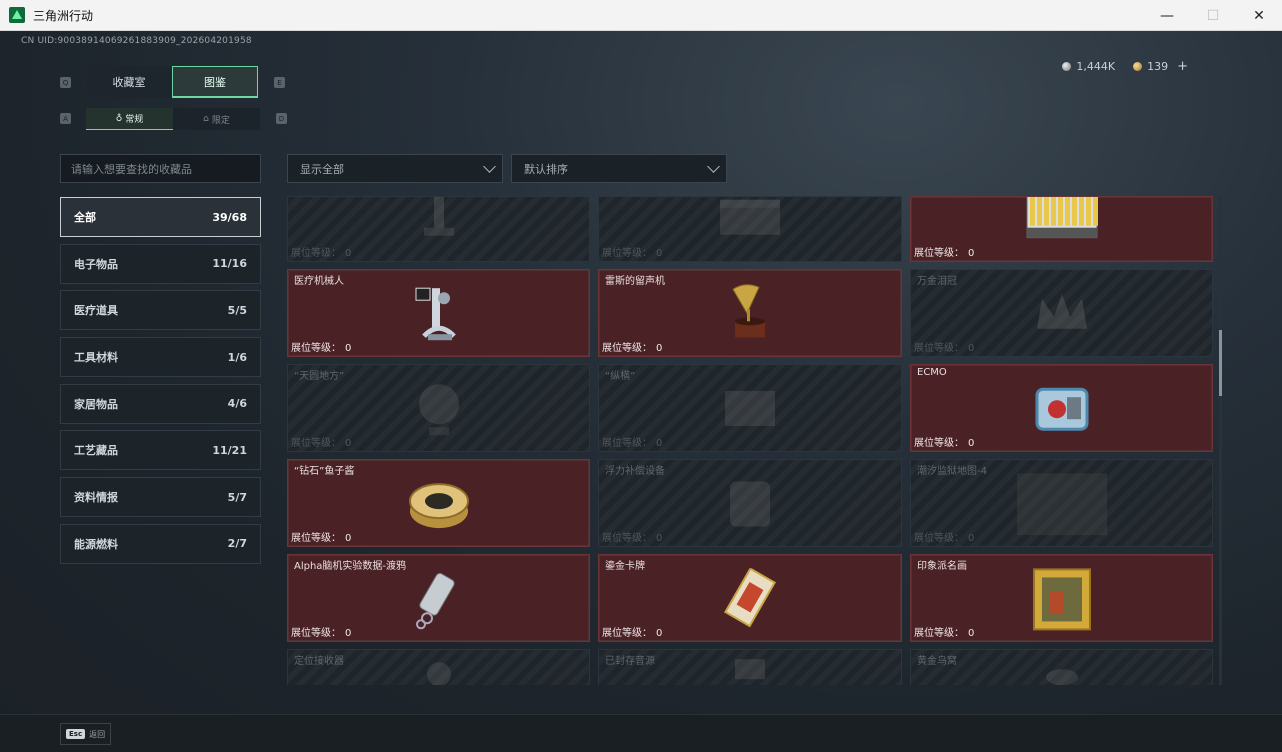 The width and height of the screenshot is (1282, 752). What do you see at coordinates (160, 357) in the screenshot?
I see `category-tools: 工具材料 1/6` at bounding box center [160, 357].